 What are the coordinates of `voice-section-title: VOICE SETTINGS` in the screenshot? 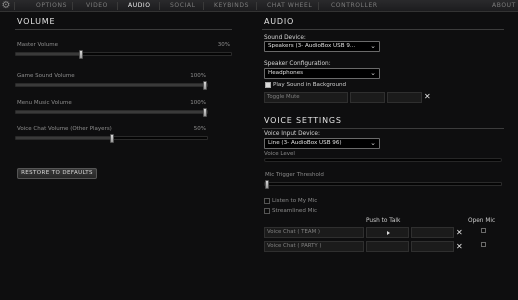 It's located at (303, 120).